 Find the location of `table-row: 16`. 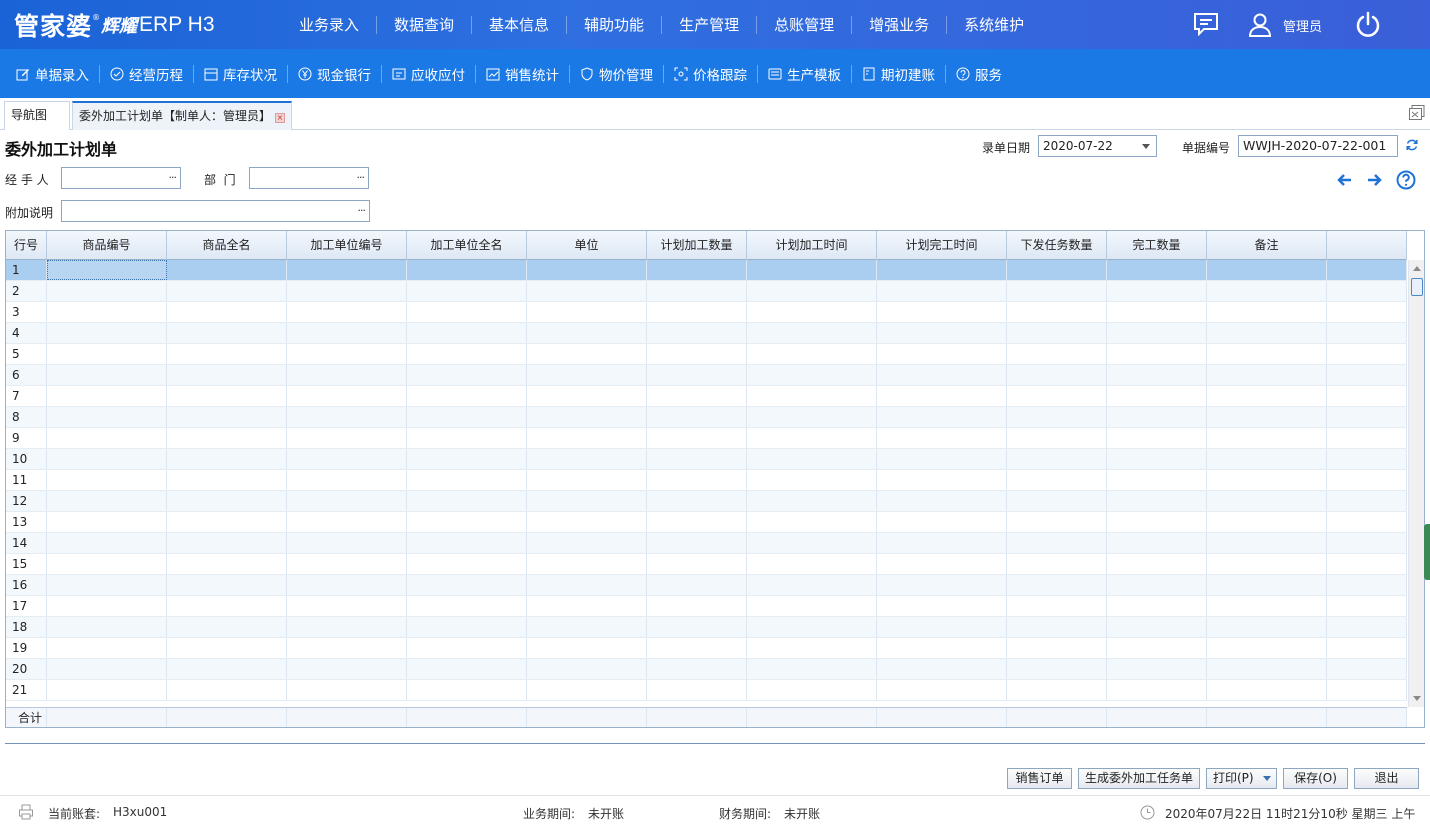

table-row: 16 is located at coordinates (706, 585).